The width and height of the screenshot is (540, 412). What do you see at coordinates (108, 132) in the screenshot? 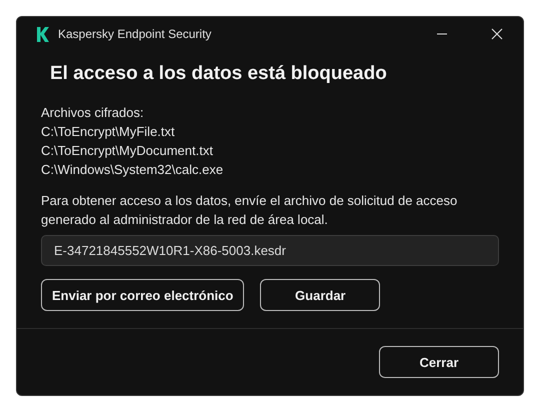
I see `file-path: C:\ToEncrypt\MyFile.txt` at bounding box center [108, 132].